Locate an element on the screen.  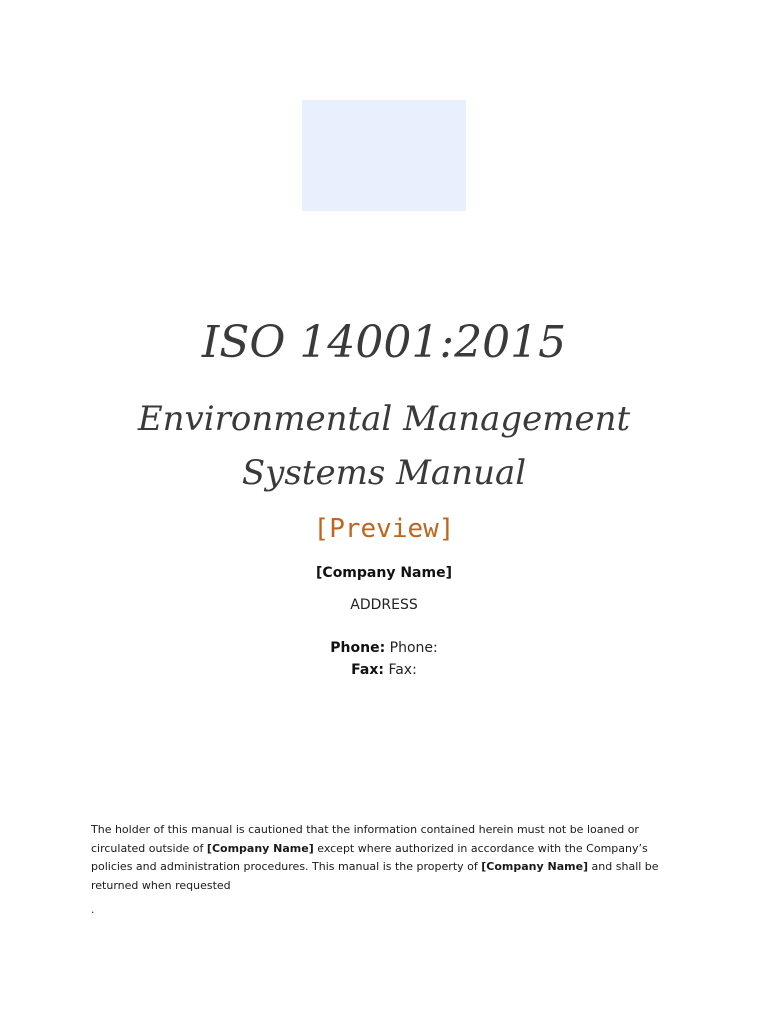
fax-line: Fax: Fax: is located at coordinates (384, 670).